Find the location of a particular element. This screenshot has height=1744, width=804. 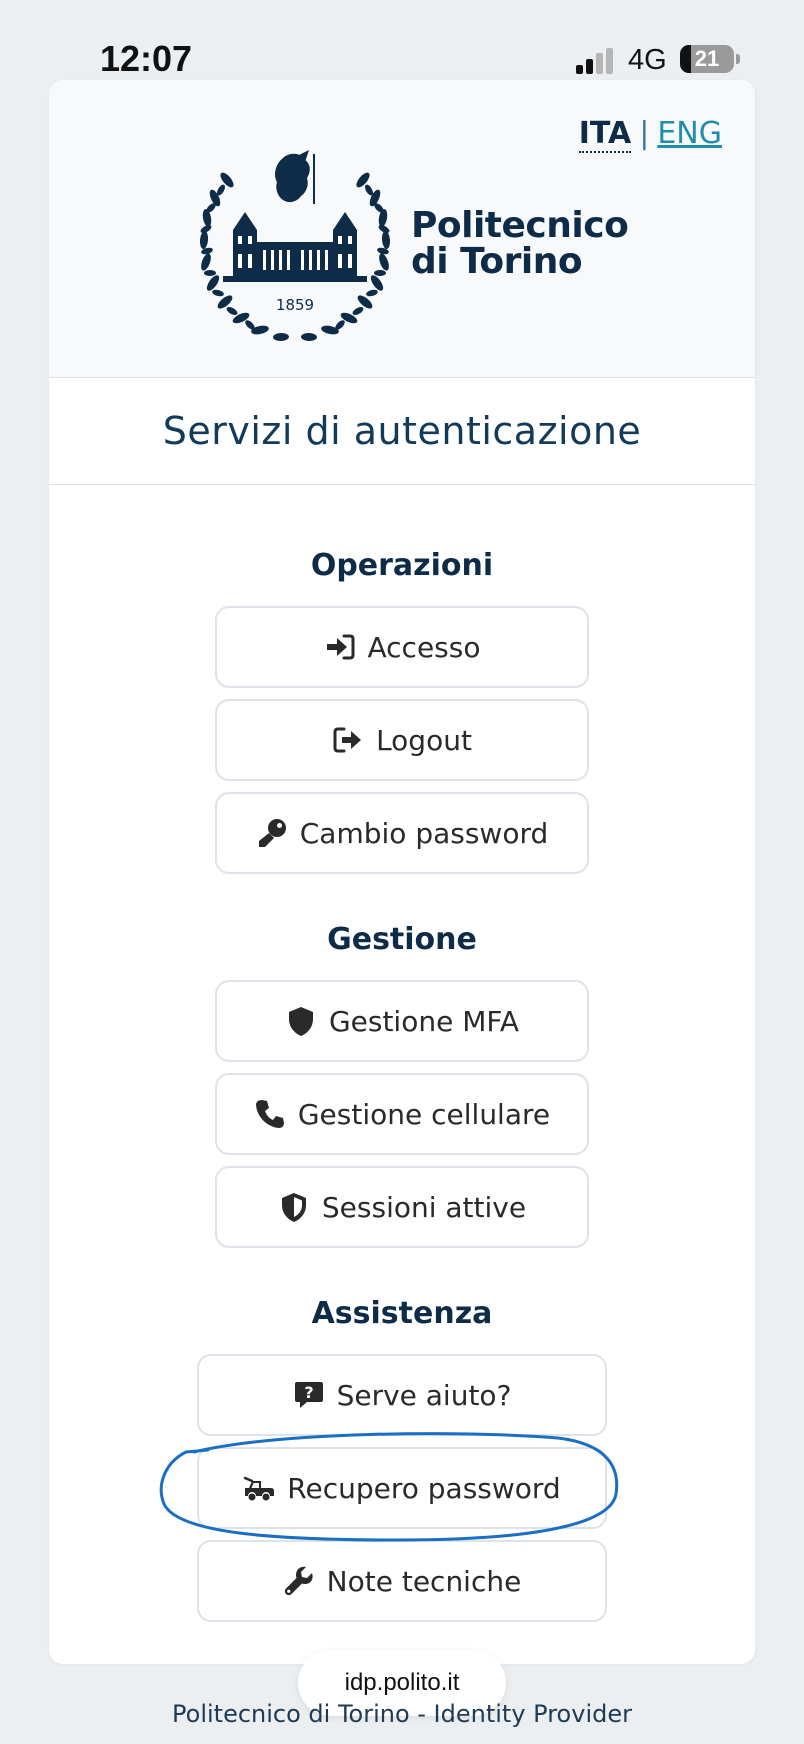

truck-pickup-icon is located at coordinates (259, 1488).